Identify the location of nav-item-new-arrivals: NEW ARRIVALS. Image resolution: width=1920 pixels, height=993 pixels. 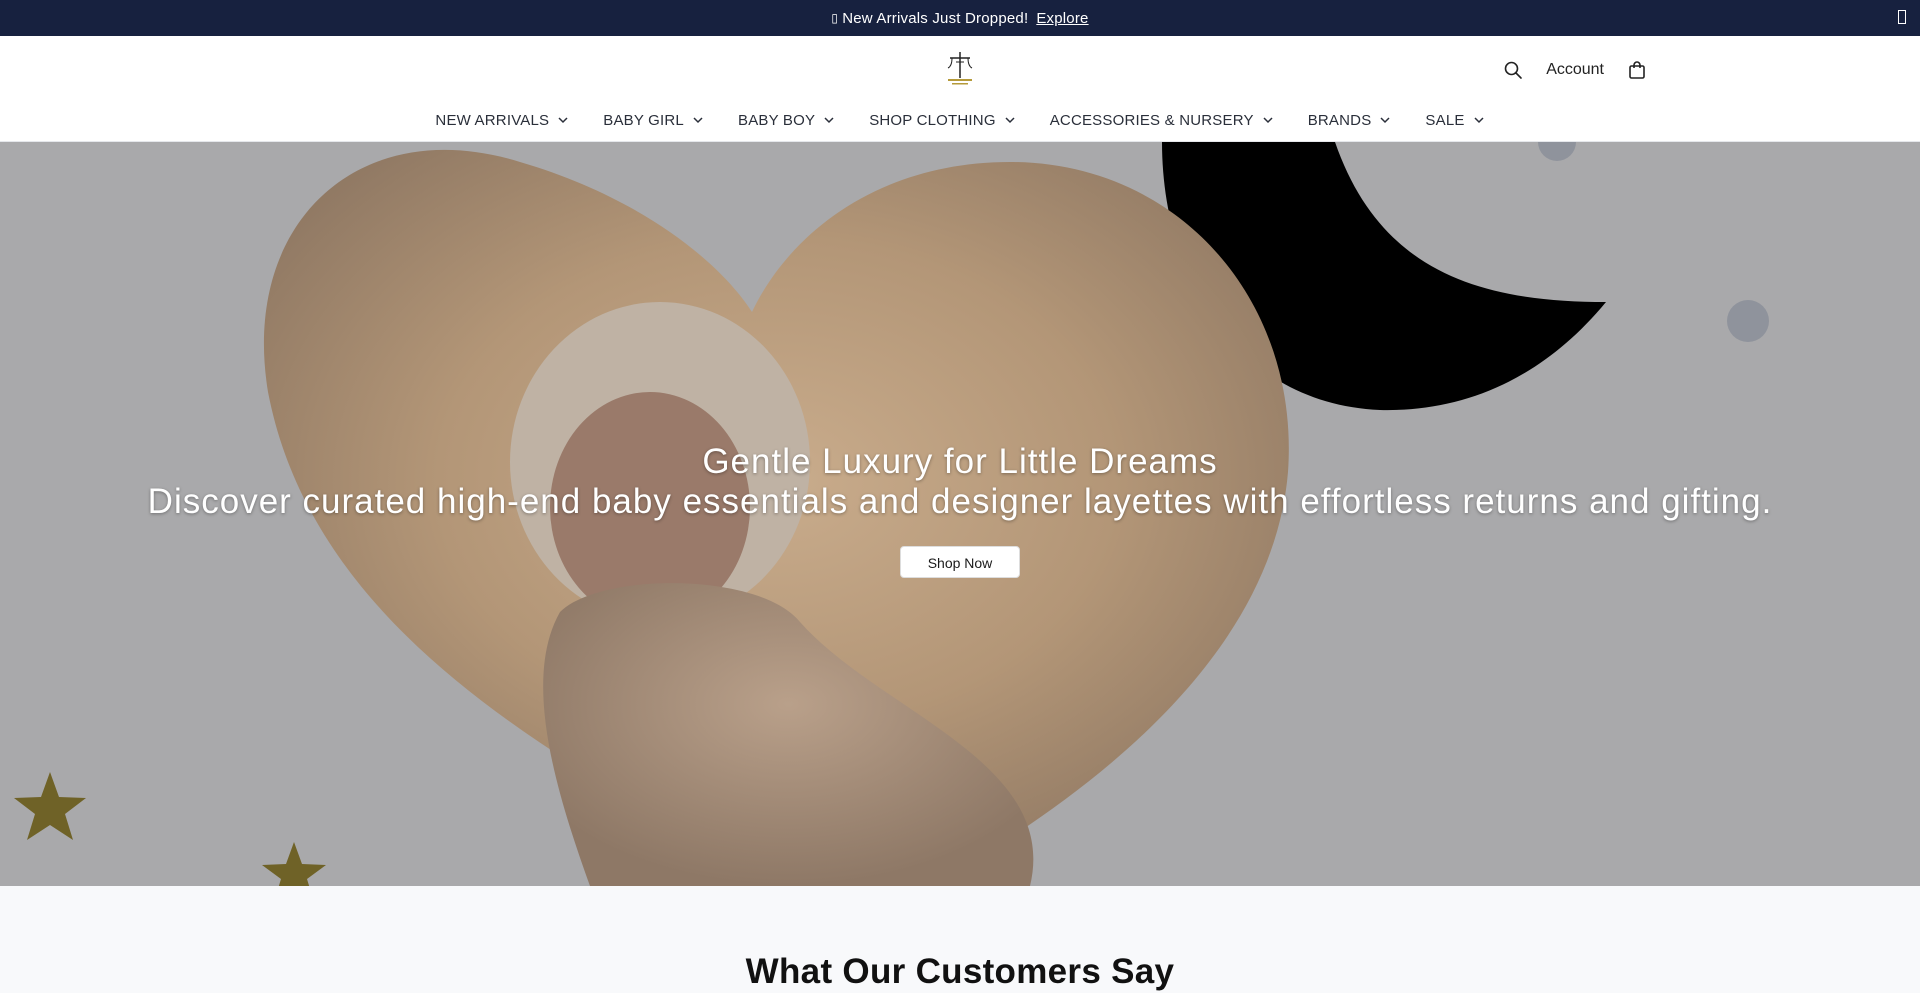
(502, 120).